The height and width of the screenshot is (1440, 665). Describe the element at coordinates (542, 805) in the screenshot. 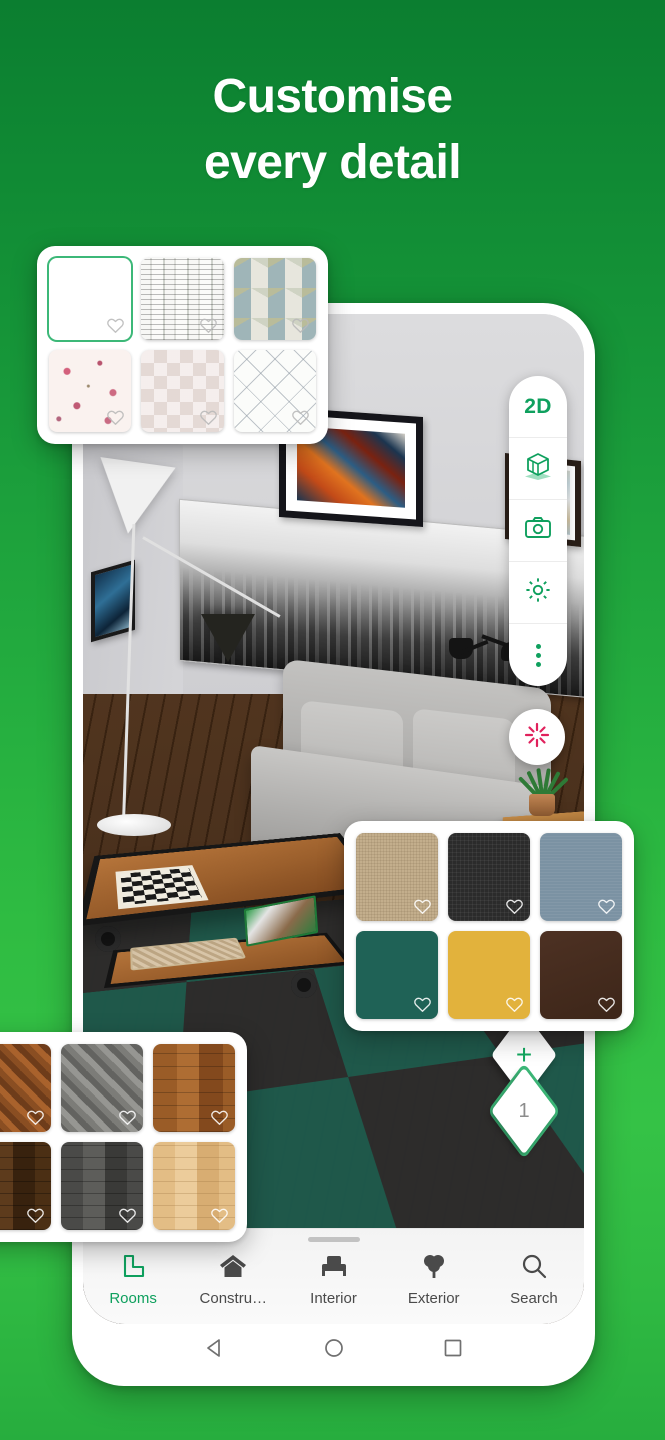

I see `plant-pot` at that location.